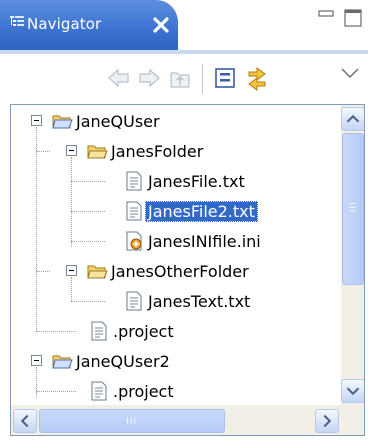 The height and width of the screenshot is (441, 368). What do you see at coordinates (119, 78) in the screenshot?
I see `back-arrow-icon` at bounding box center [119, 78].